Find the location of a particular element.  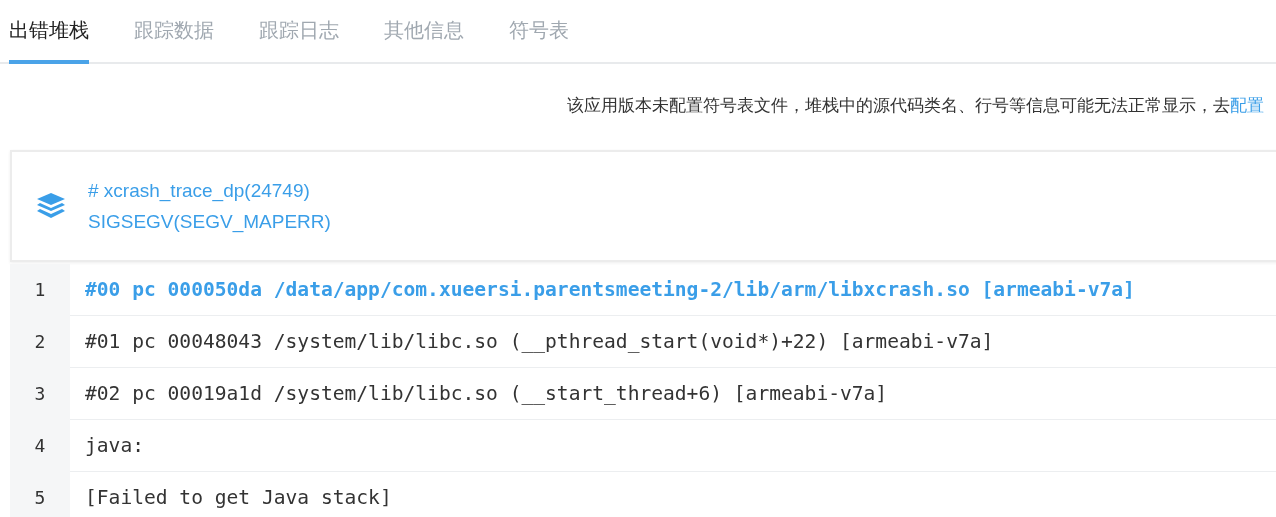

tab: 其他信息 is located at coordinates (424, 32).